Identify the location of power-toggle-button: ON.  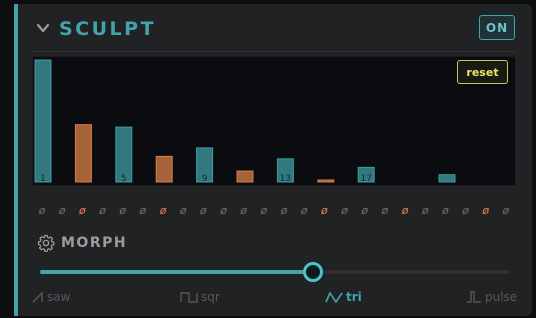
(497, 27).